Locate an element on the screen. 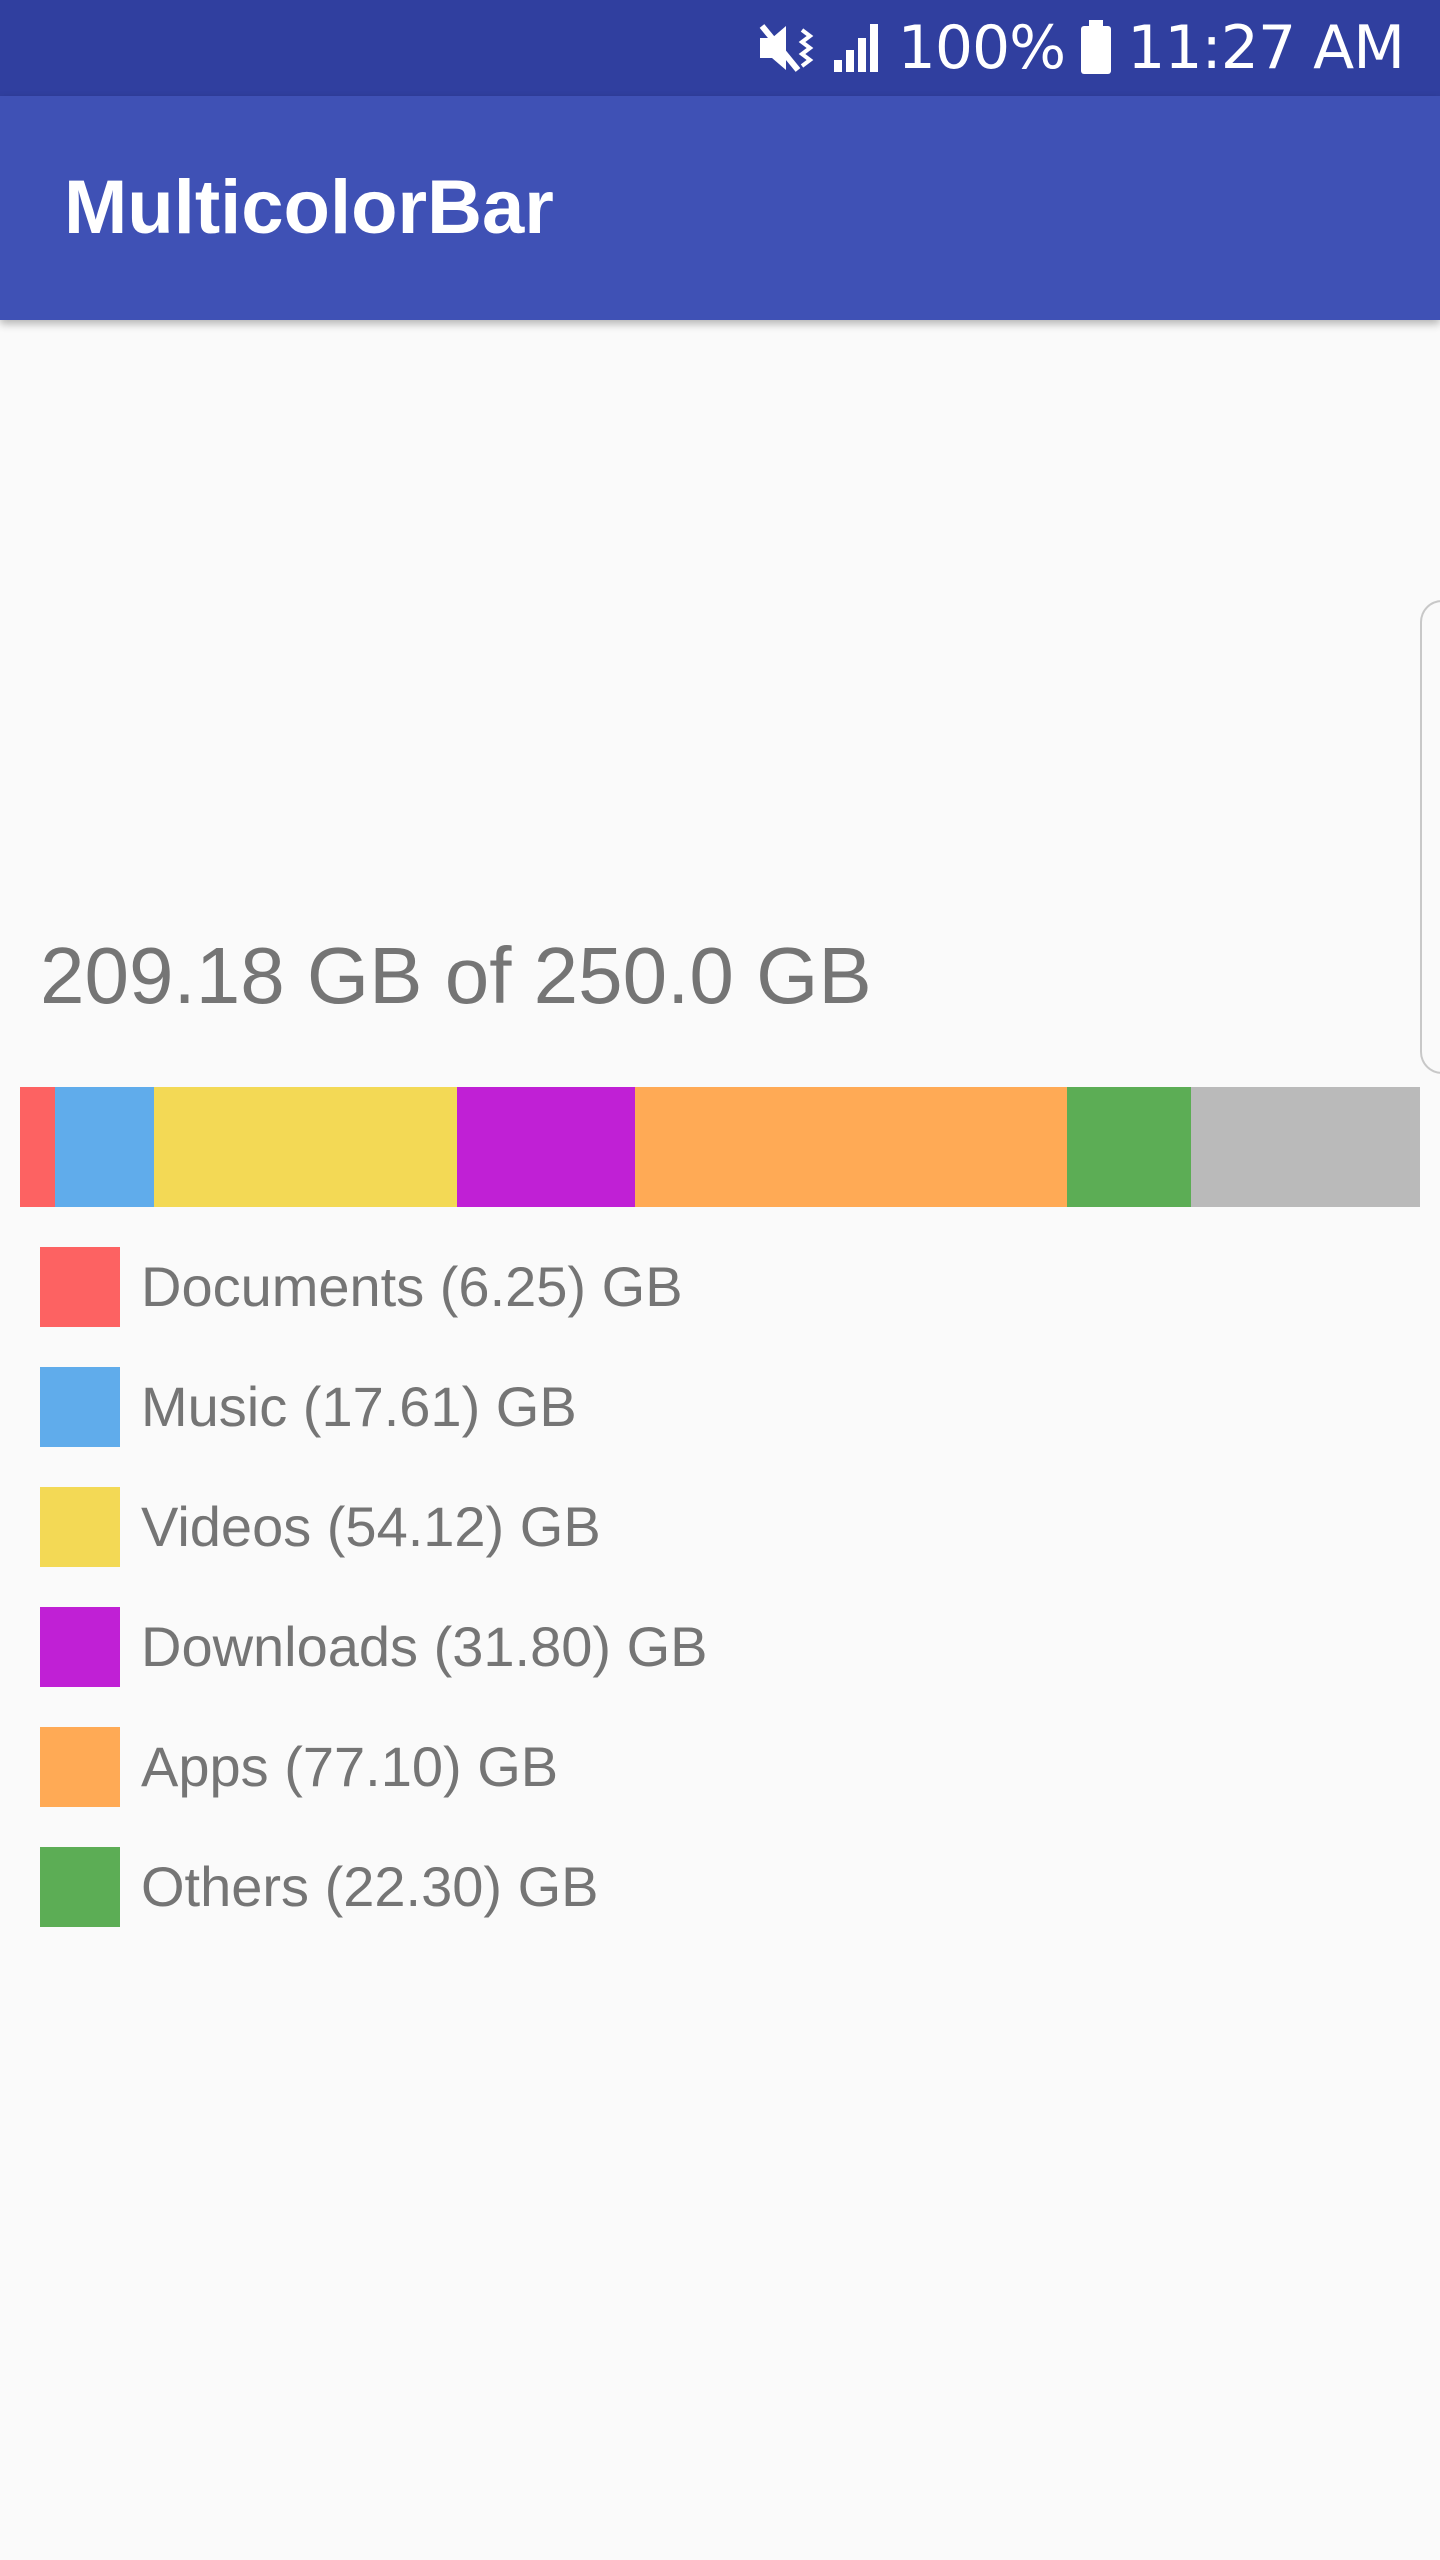 The width and height of the screenshot is (1440, 2560). segment-others is located at coordinates (1129, 1147).